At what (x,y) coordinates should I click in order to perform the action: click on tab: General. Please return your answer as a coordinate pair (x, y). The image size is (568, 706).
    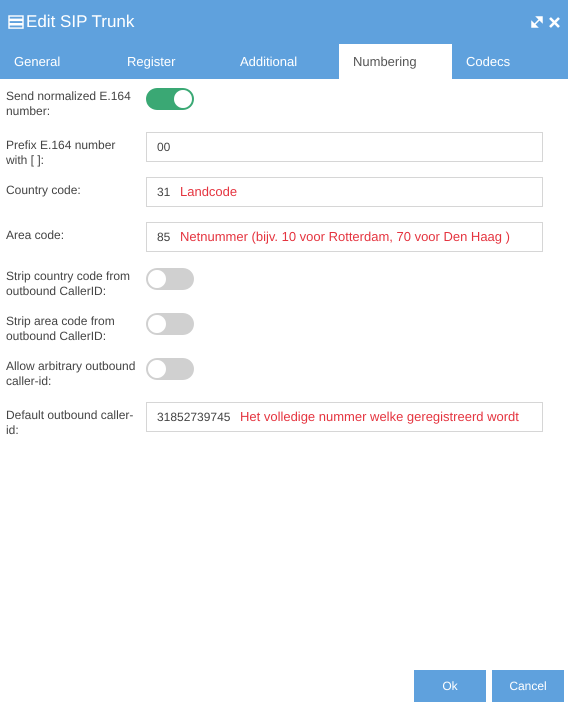
    Looking at the image, I should click on (56, 61).